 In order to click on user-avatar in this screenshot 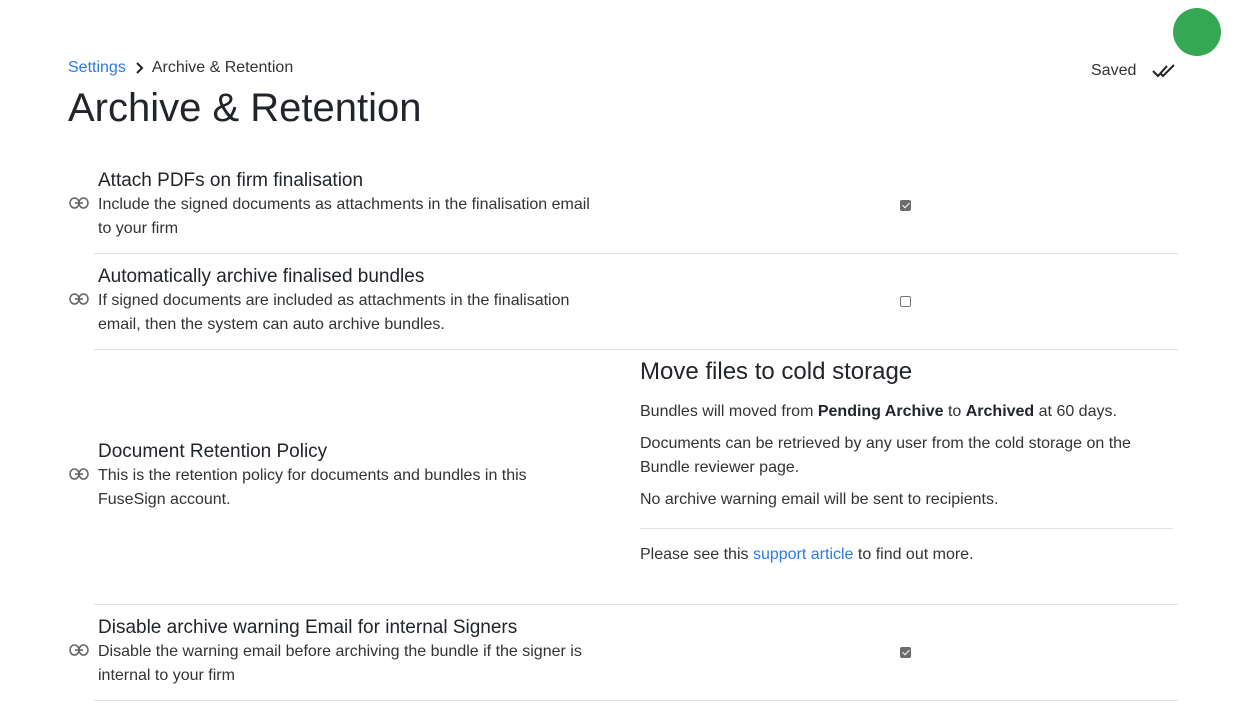, I will do `click(1197, 32)`.